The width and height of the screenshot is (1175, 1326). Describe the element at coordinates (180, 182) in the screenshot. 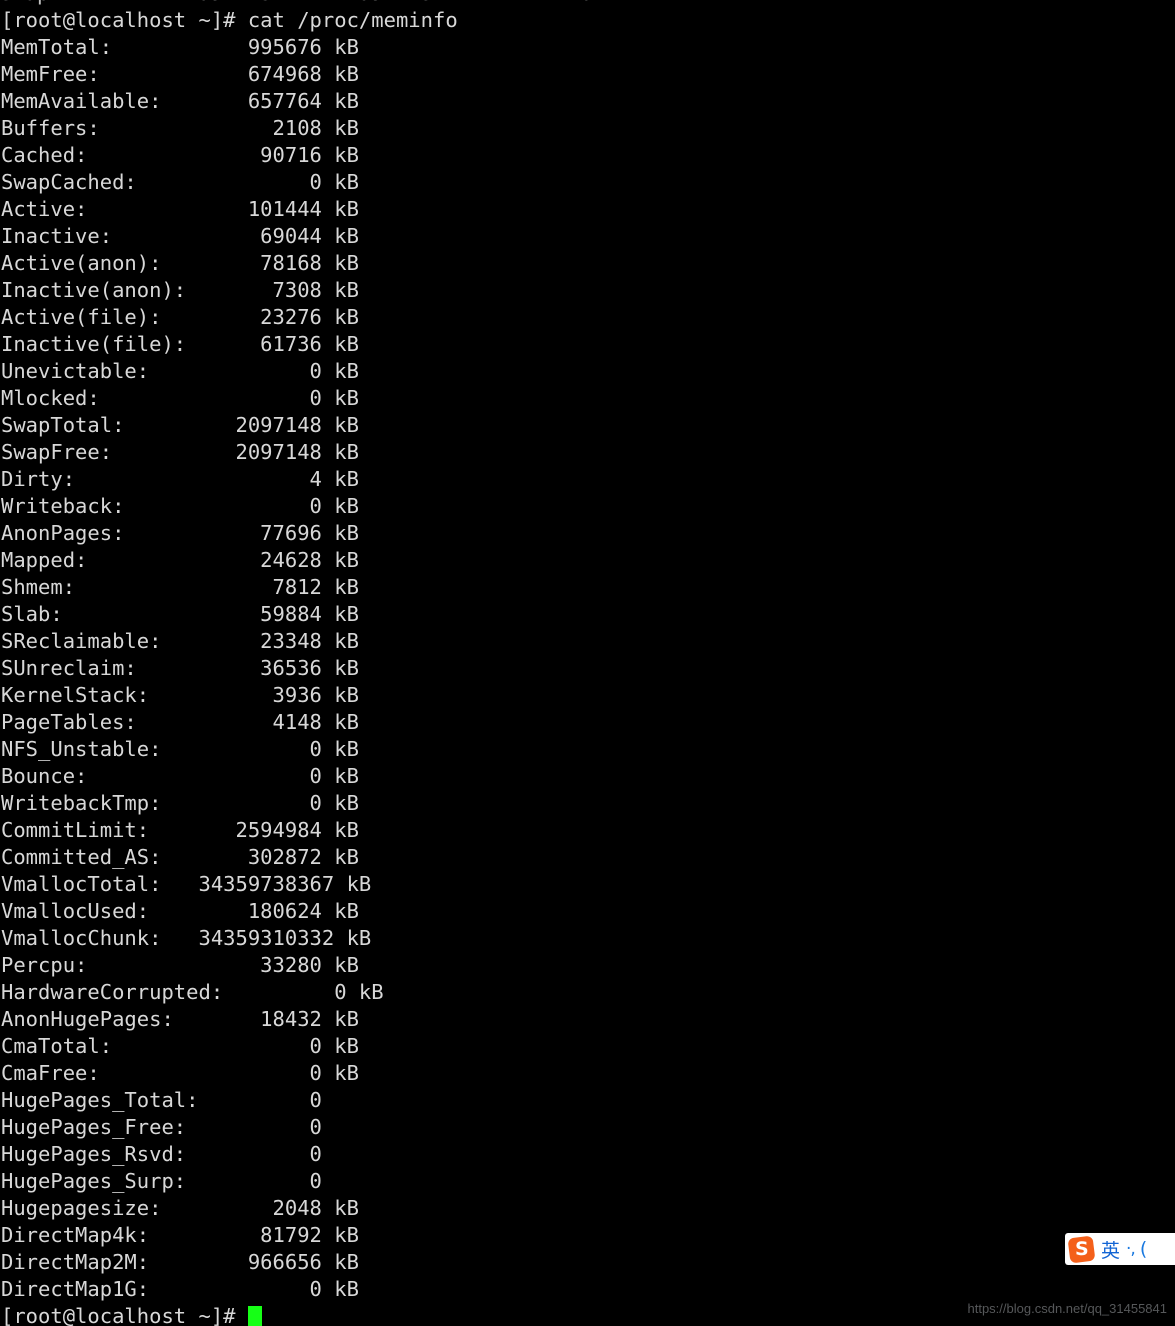

I see `meminfo-row: SwapCached: 0 kB` at that location.